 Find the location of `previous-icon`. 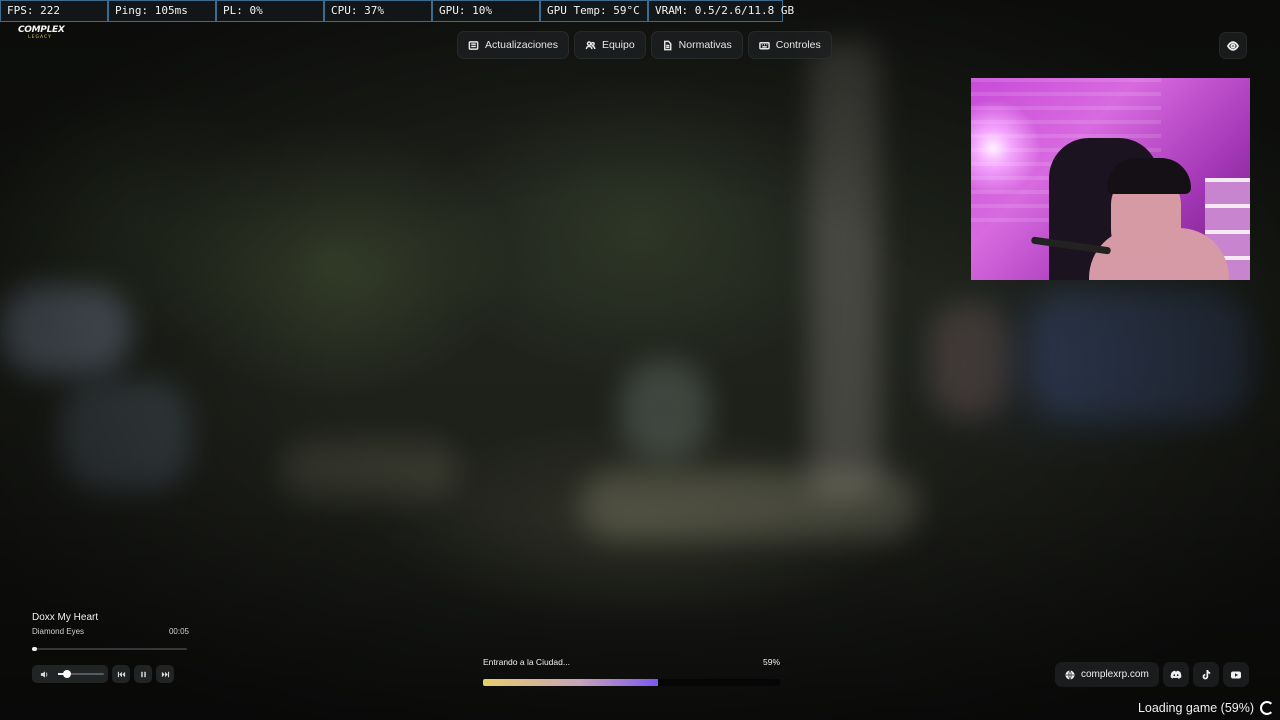

previous-icon is located at coordinates (121, 674).